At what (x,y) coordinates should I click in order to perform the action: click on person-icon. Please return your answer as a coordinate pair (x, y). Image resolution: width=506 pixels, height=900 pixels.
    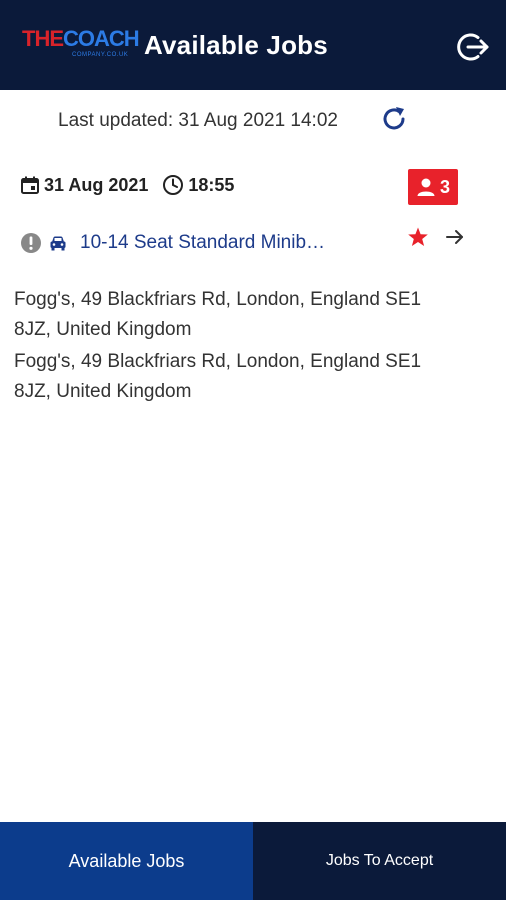
    Looking at the image, I should click on (426, 187).